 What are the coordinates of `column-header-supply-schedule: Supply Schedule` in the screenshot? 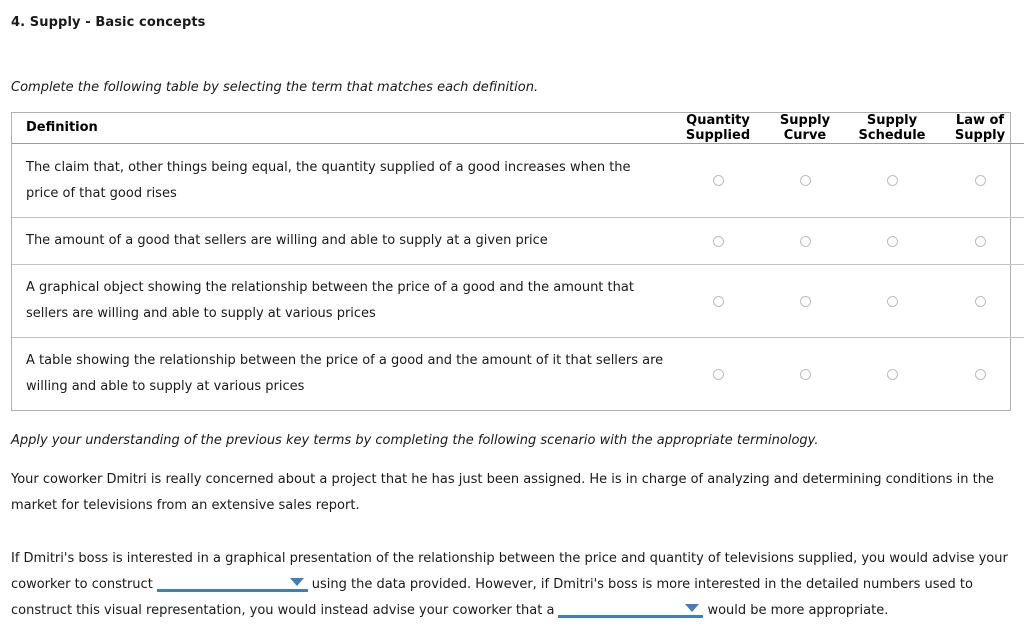 It's located at (892, 128).